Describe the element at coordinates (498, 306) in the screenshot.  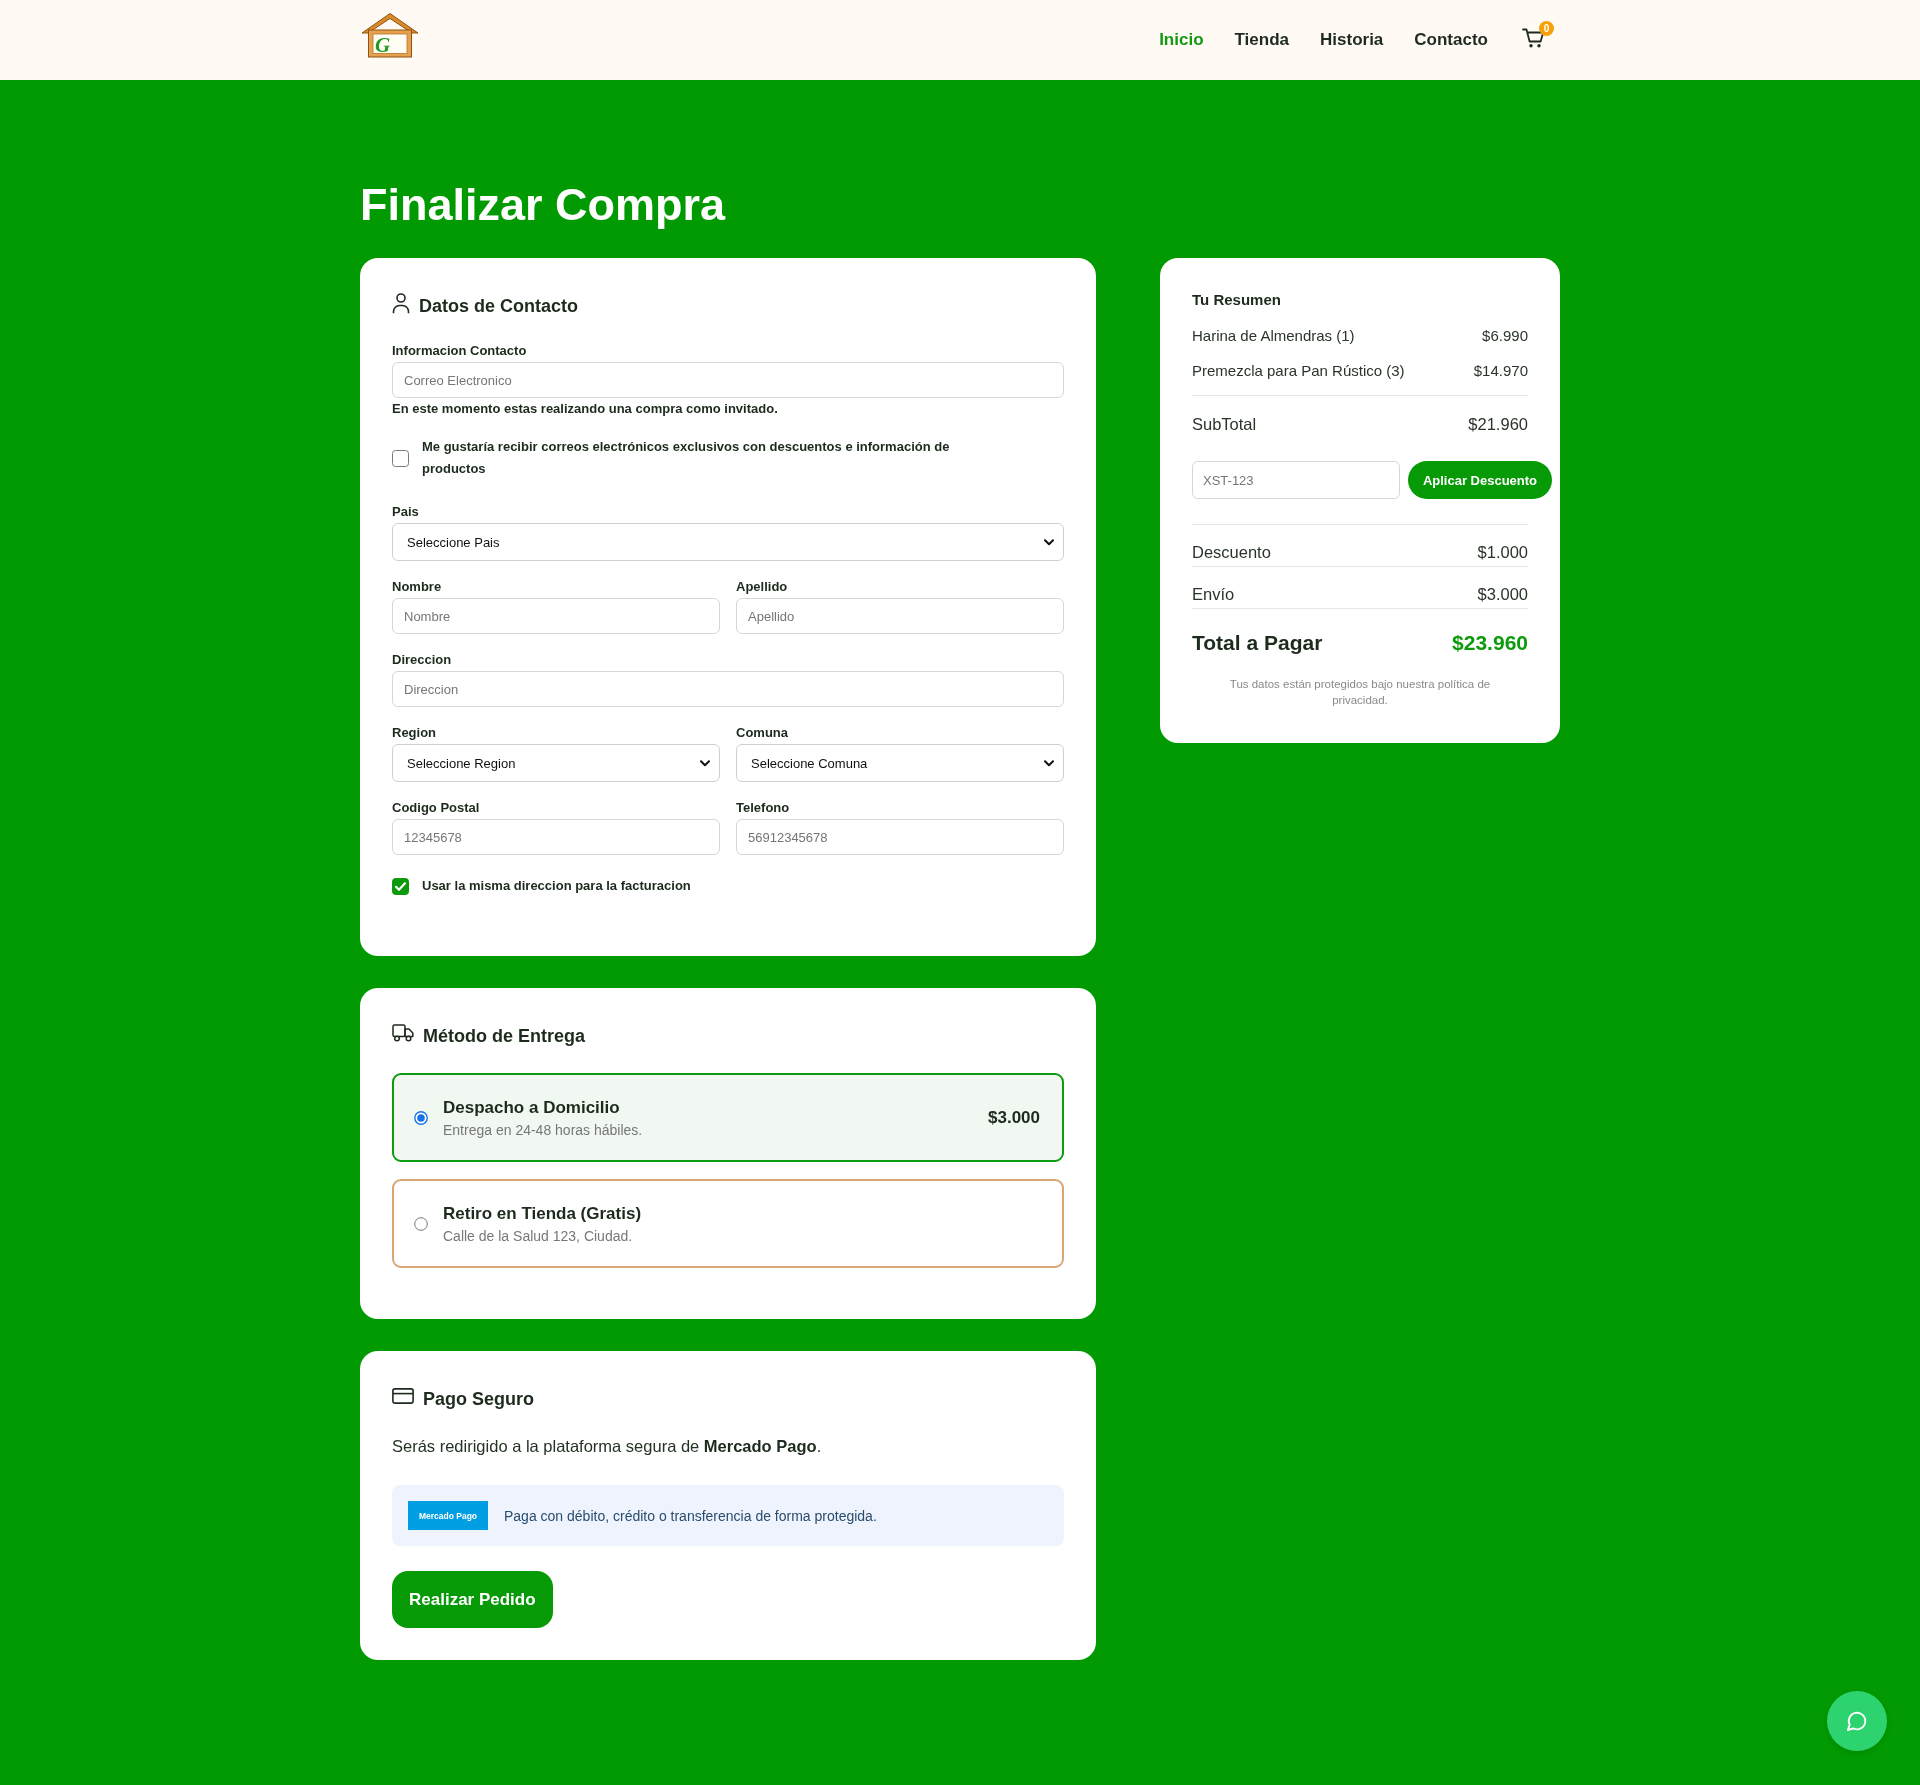
I see `section-title: Datos de Contacto` at that location.